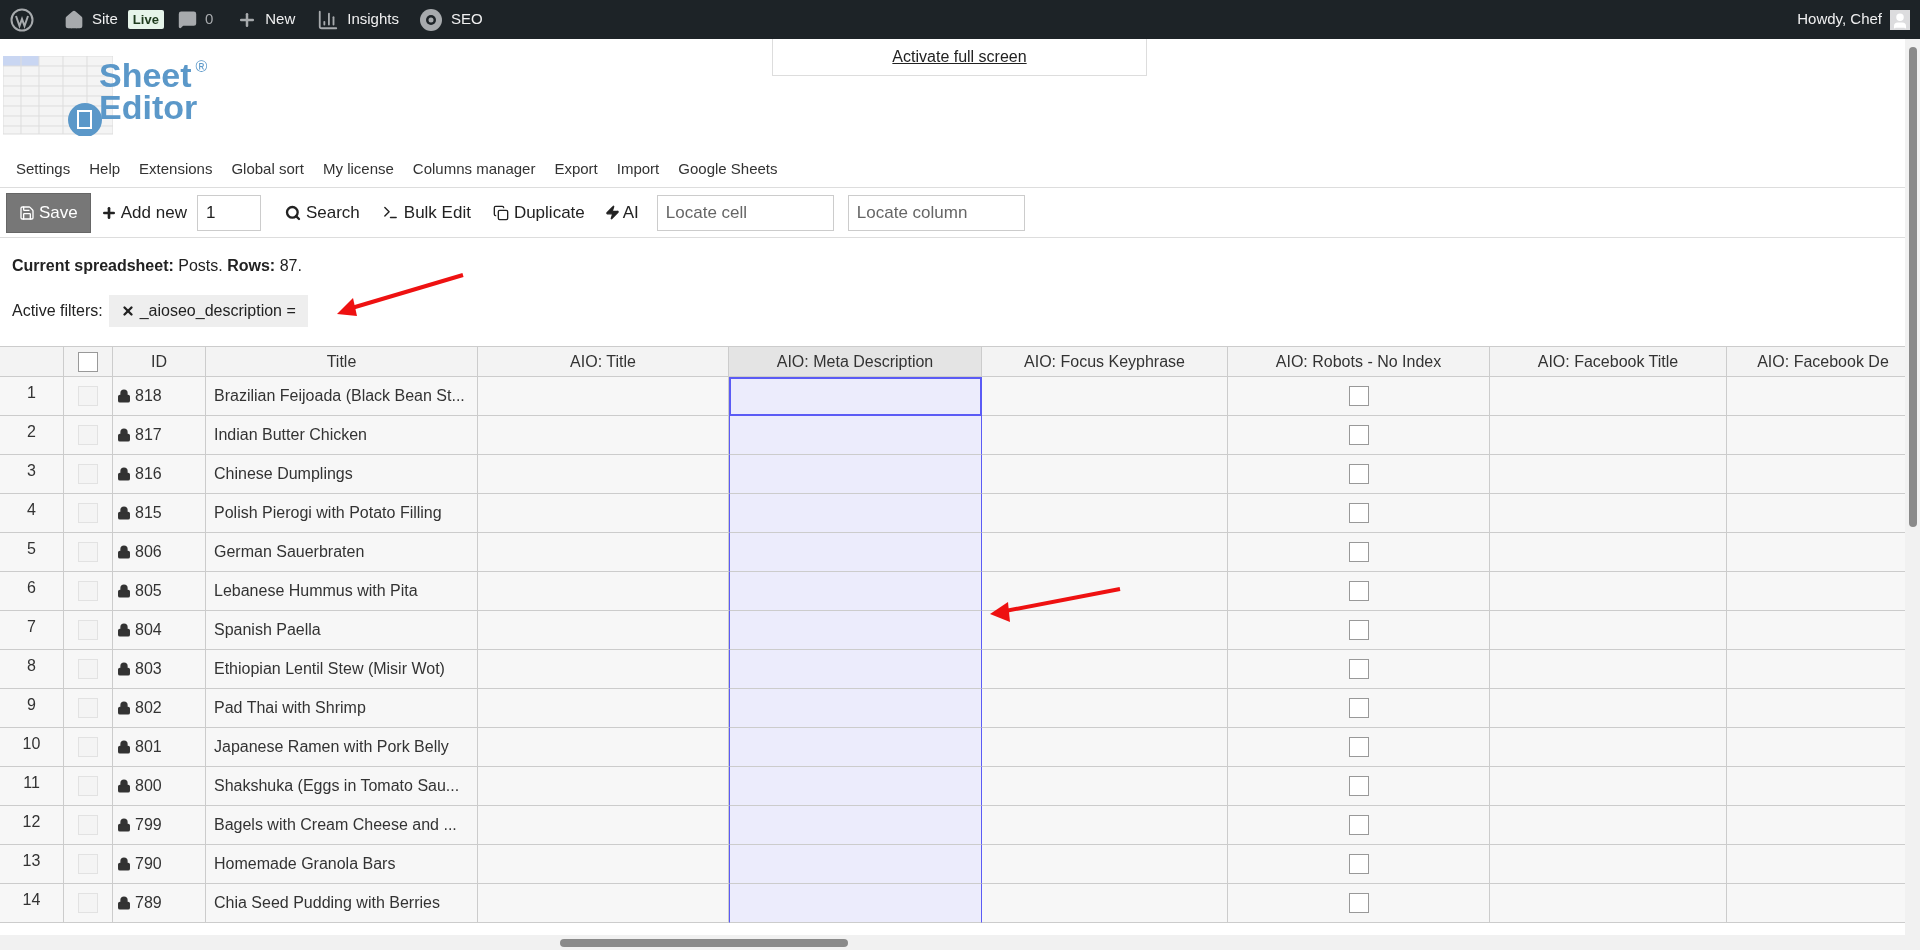  I want to click on menu-link: Columns manager, so click(474, 169).